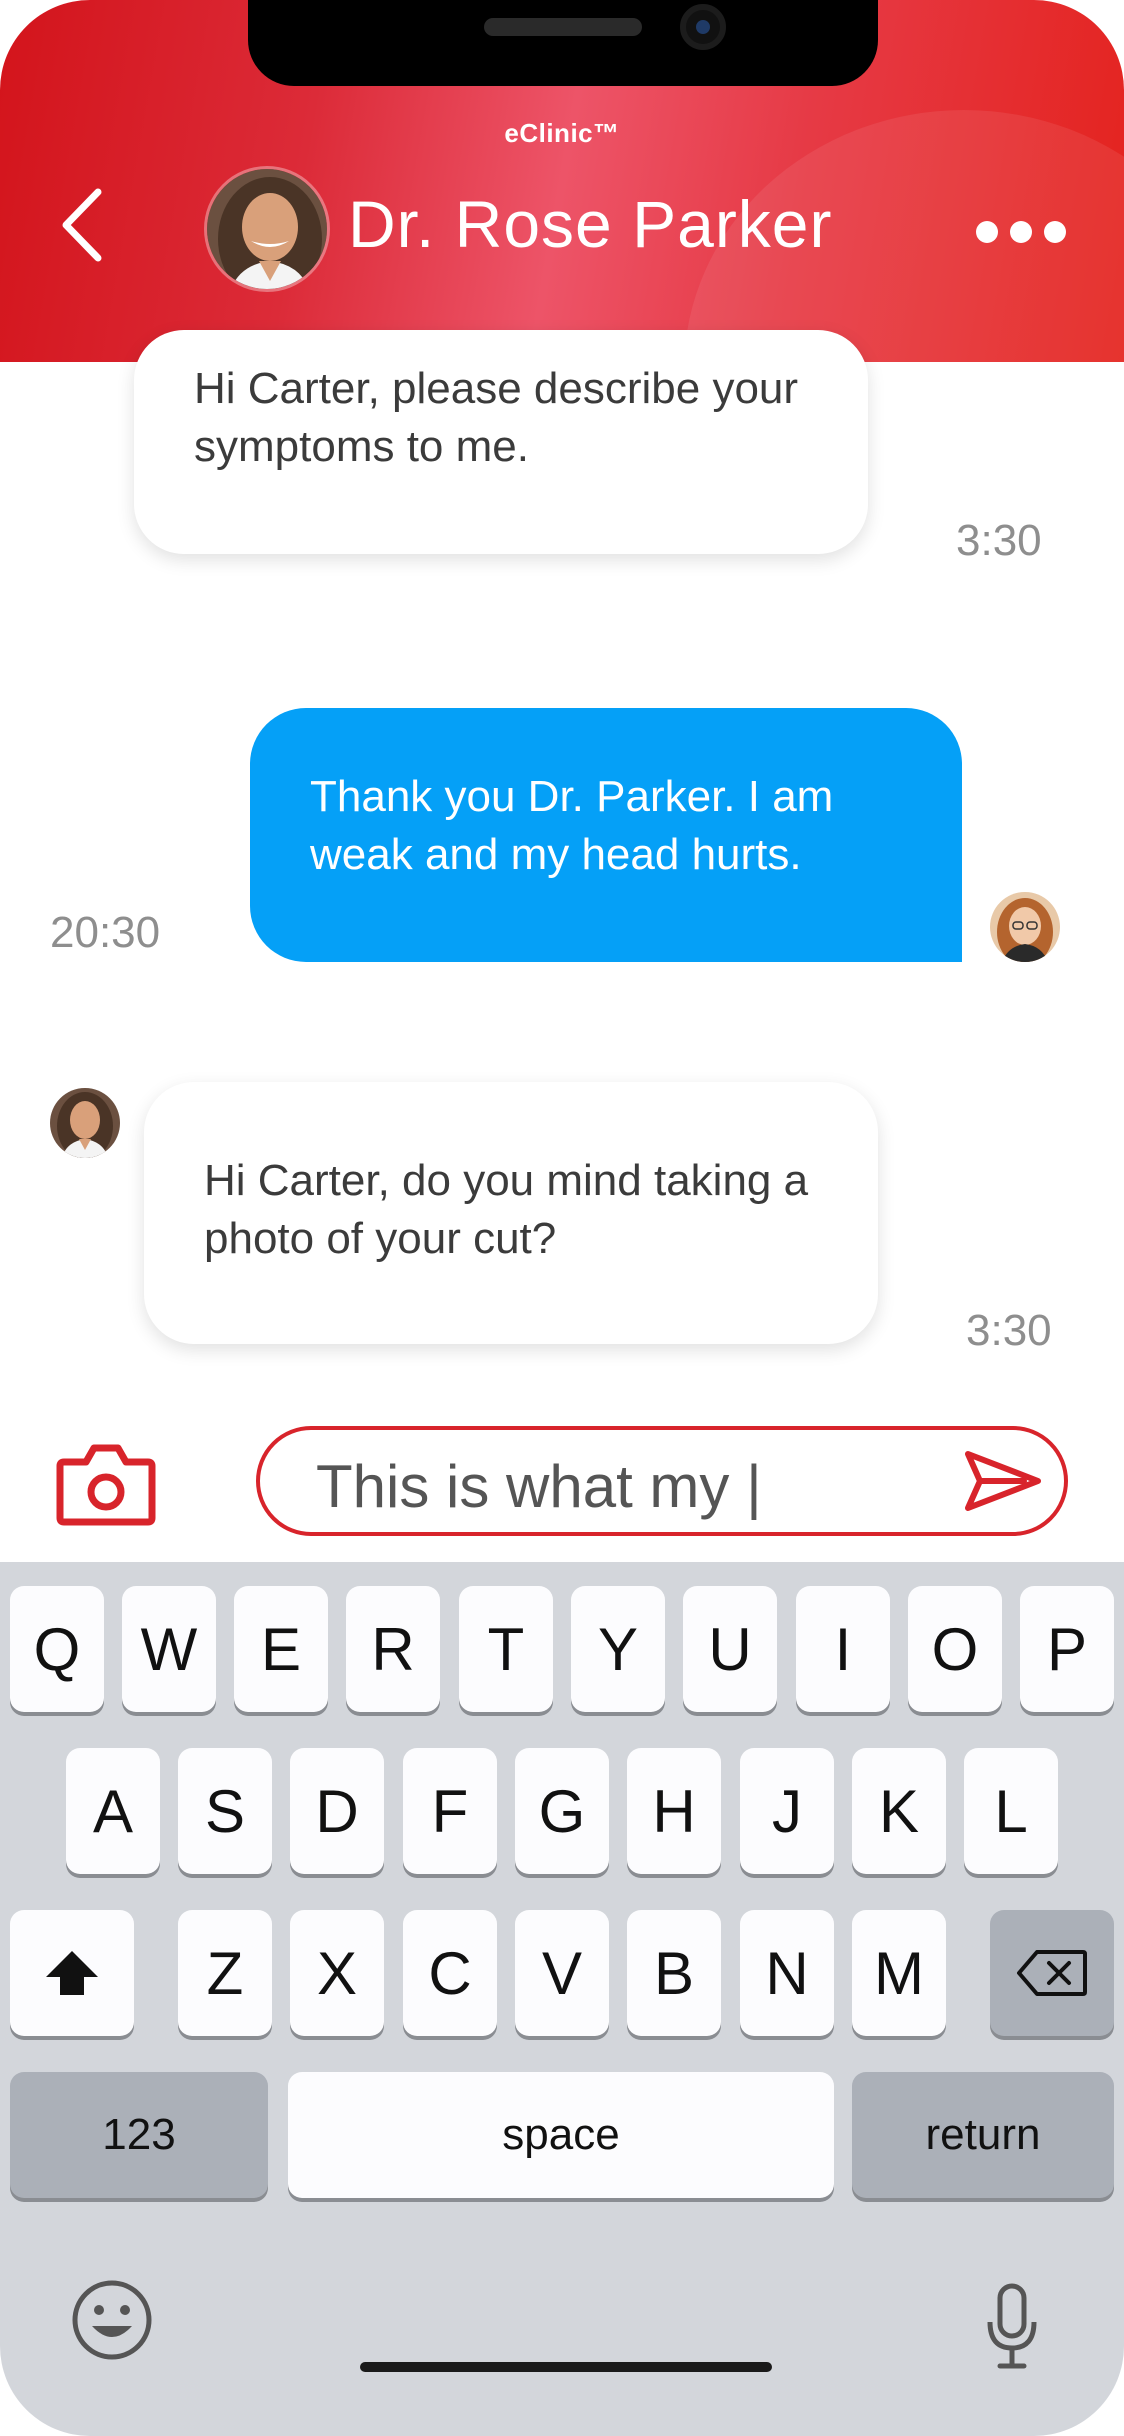 The width and height of the screenshot is (1124, 2436). Describe the element at coordinates (562, 1811) in the screenshot. I see `key-g: G` at that location.